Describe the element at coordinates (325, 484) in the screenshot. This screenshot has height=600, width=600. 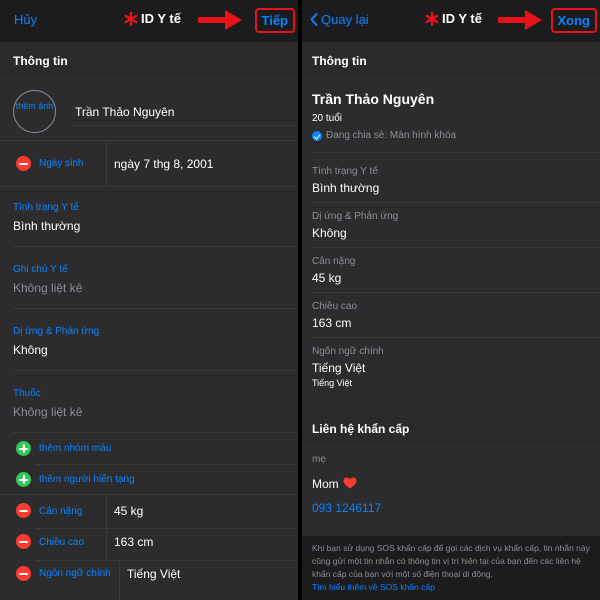
I see `contact-name: Mom` at that location.